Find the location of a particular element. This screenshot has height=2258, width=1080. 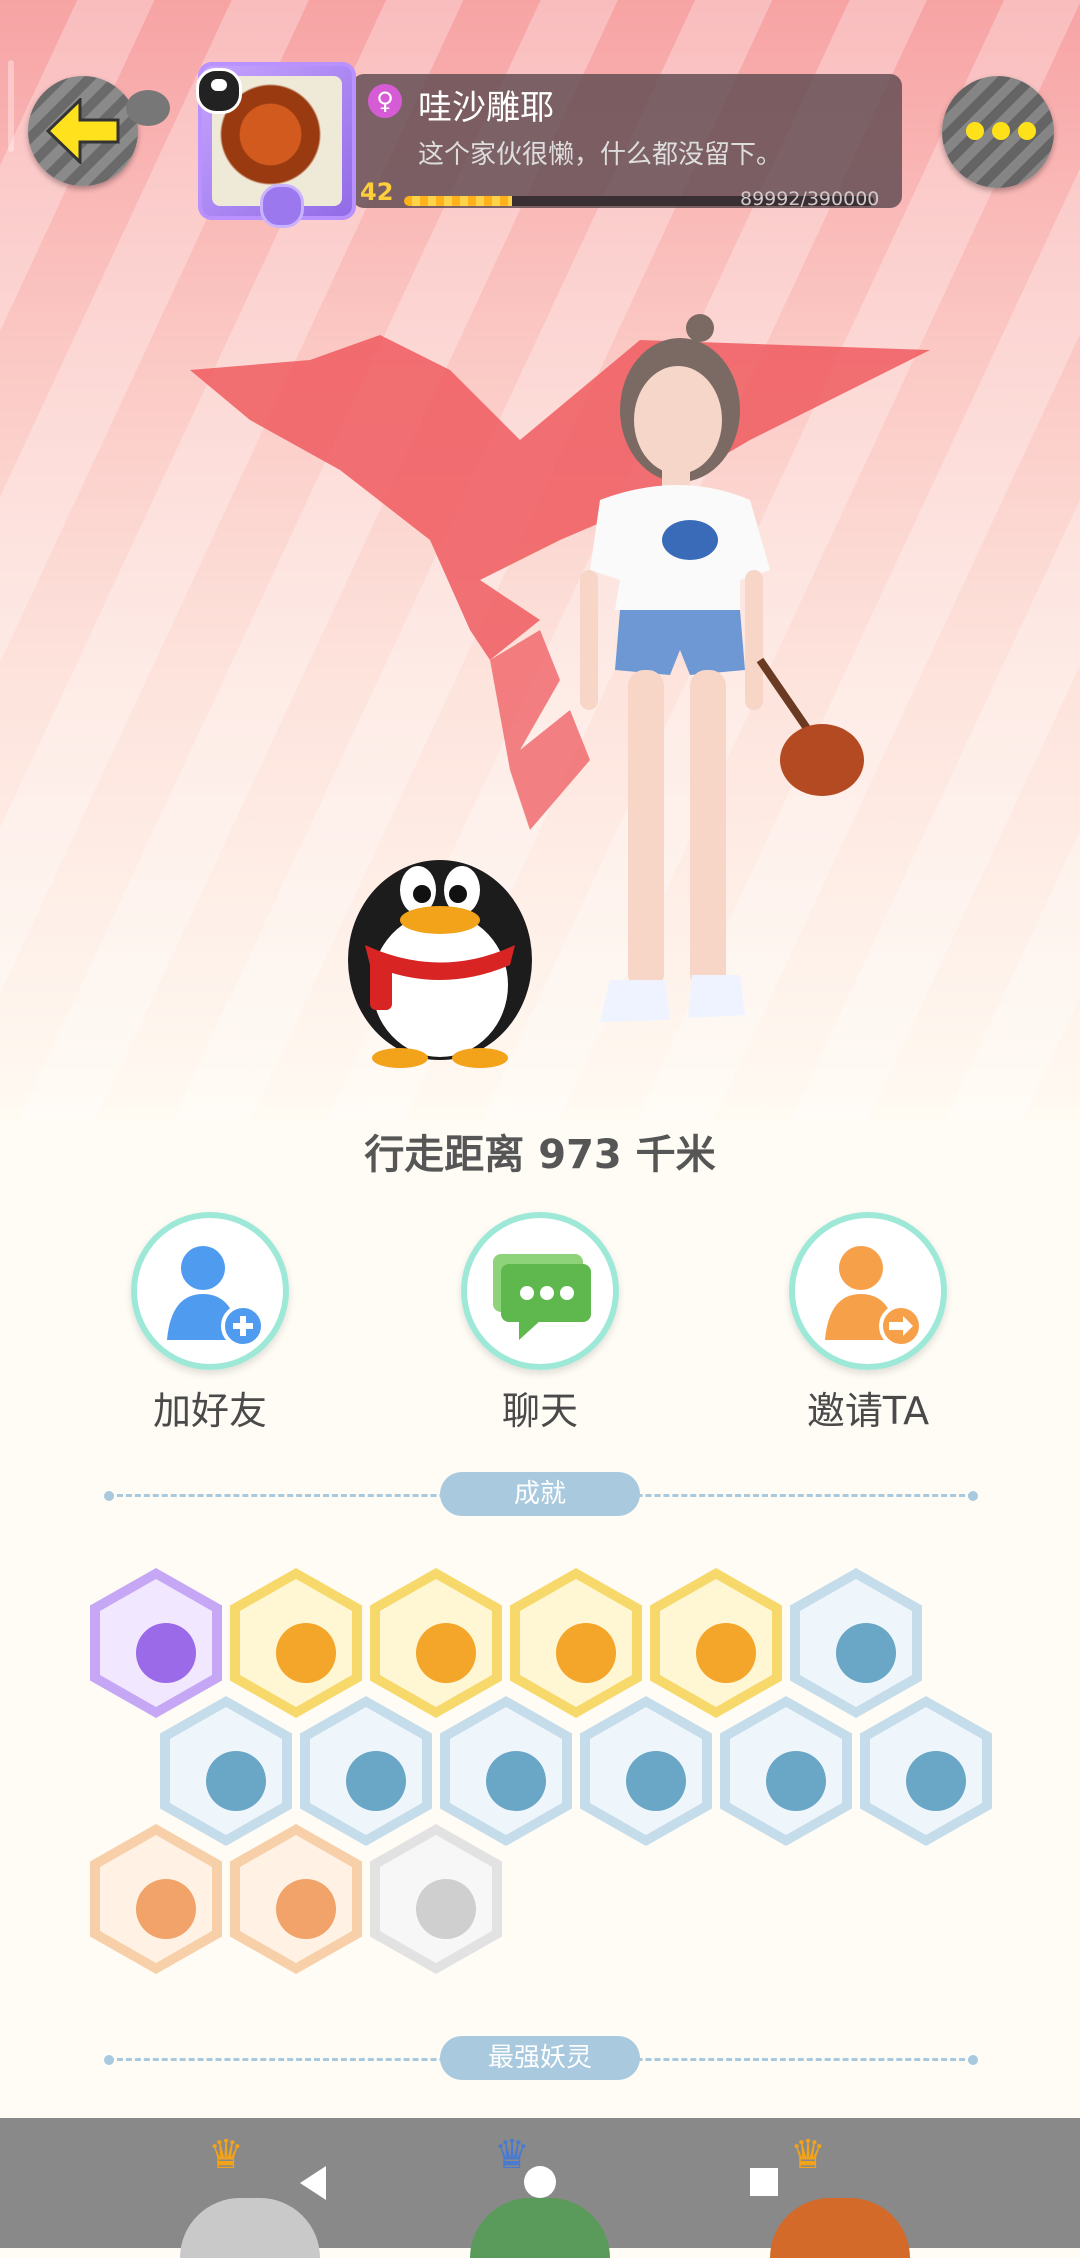

fox-spirit-icon is located at coordinates (726, 1653).